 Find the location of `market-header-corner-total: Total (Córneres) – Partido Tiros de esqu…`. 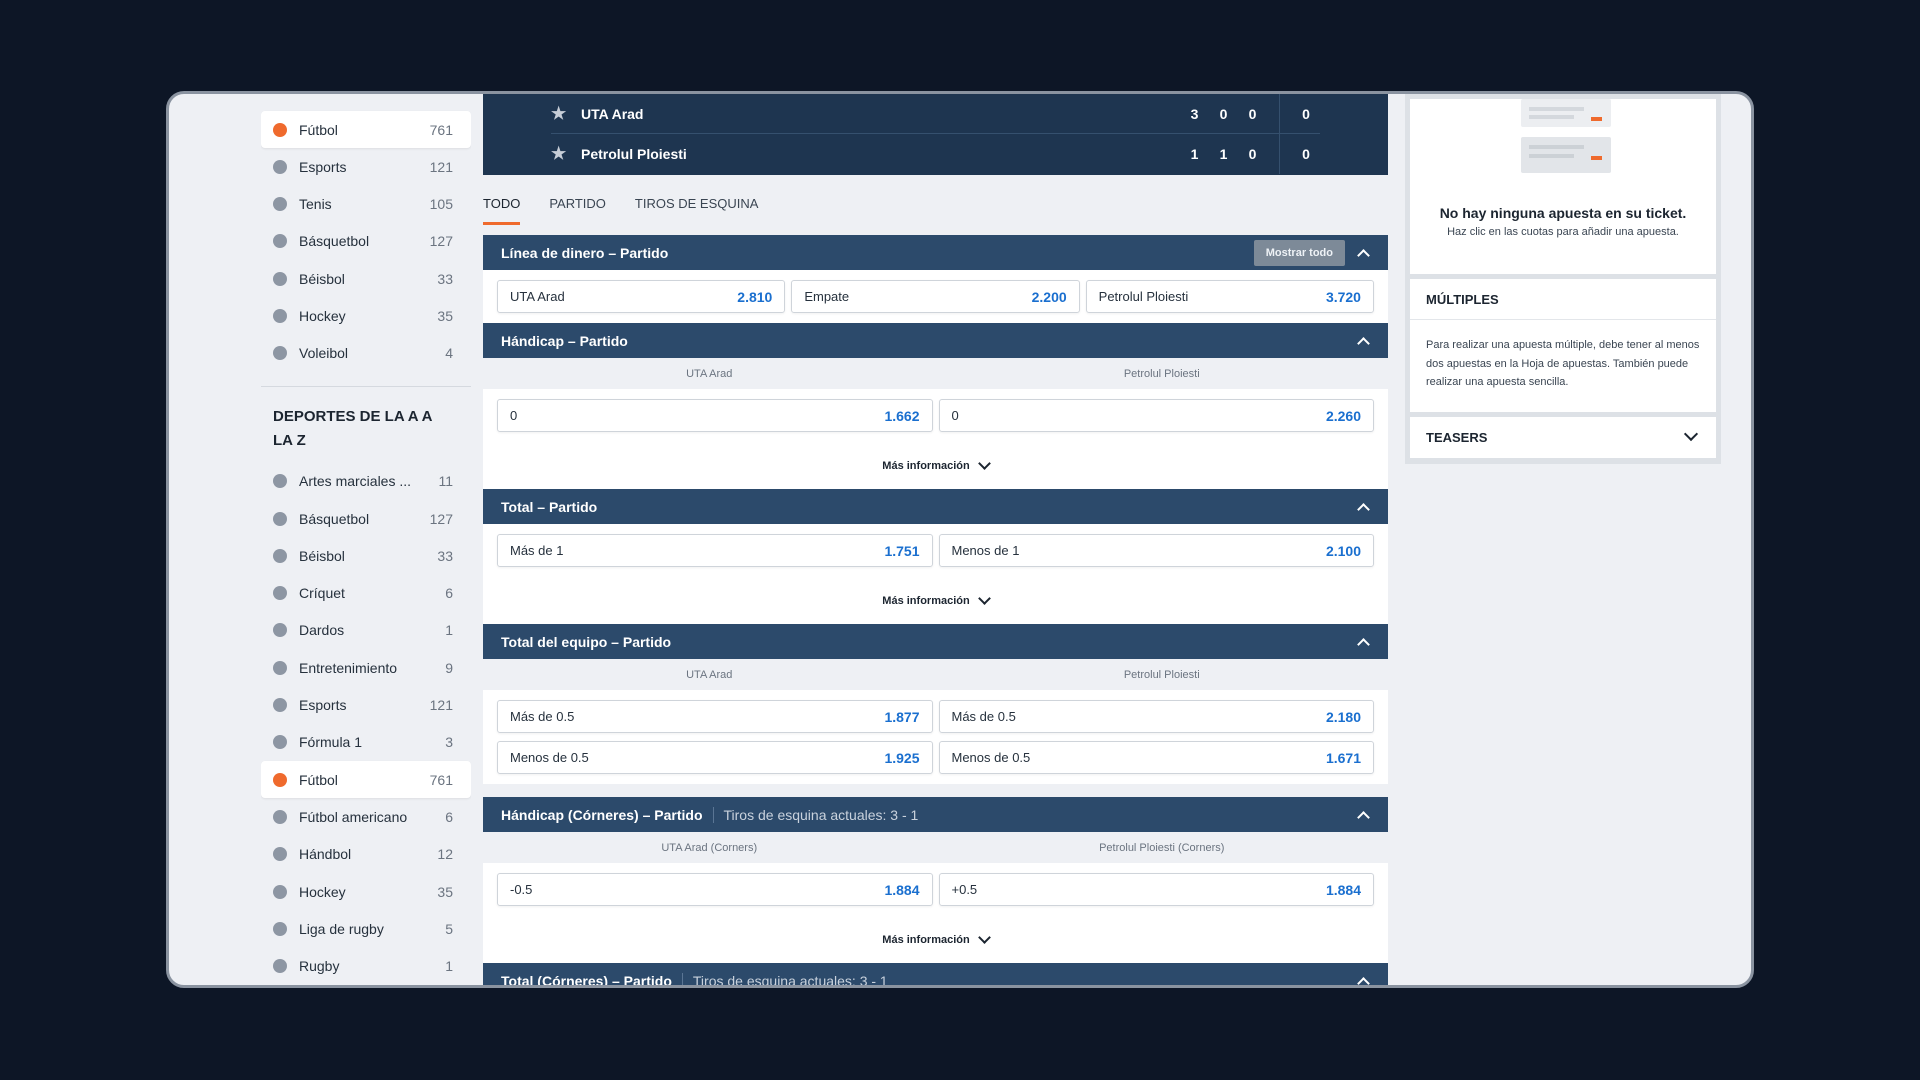

market-header-corner-total: Total (Córneres) – Partido Tiros de esqu… is located at coordinates (935, 974).